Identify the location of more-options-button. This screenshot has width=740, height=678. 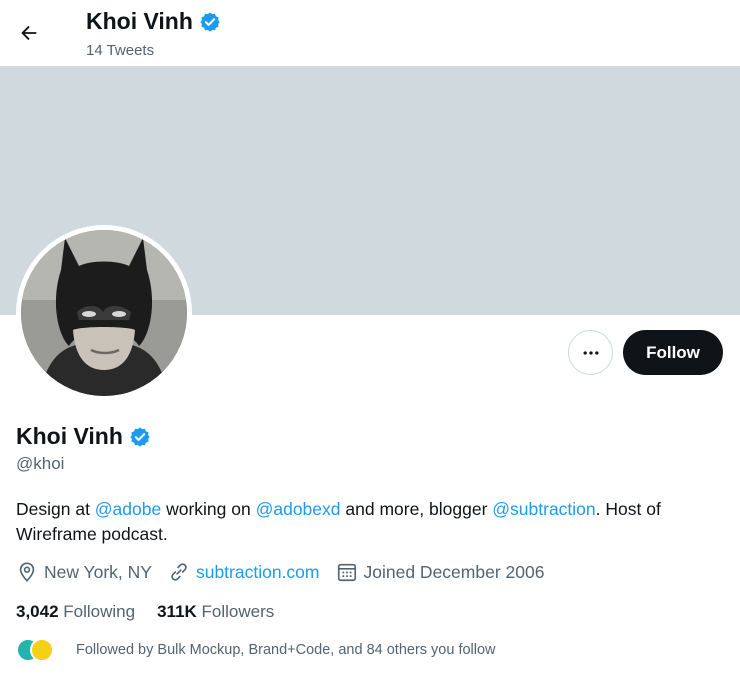
(590, 352).